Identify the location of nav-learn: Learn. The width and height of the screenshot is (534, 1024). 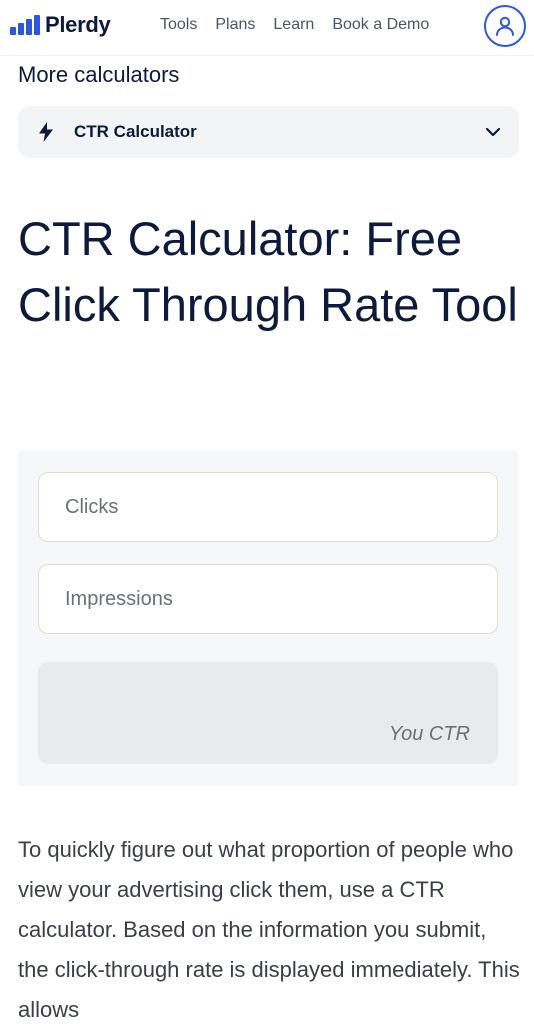
(293, 25).